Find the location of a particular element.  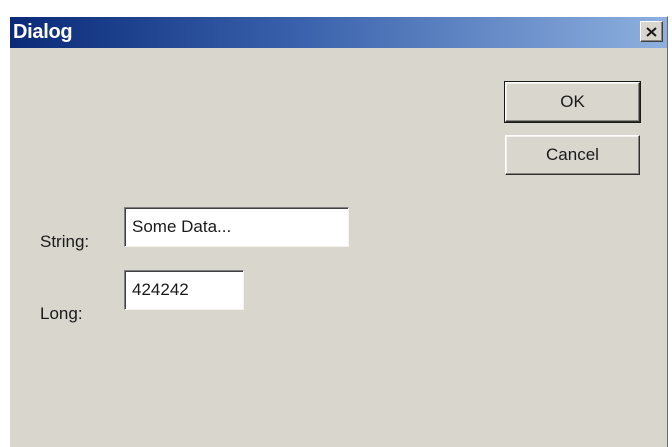

close-button is located at coordinates (651, 31).